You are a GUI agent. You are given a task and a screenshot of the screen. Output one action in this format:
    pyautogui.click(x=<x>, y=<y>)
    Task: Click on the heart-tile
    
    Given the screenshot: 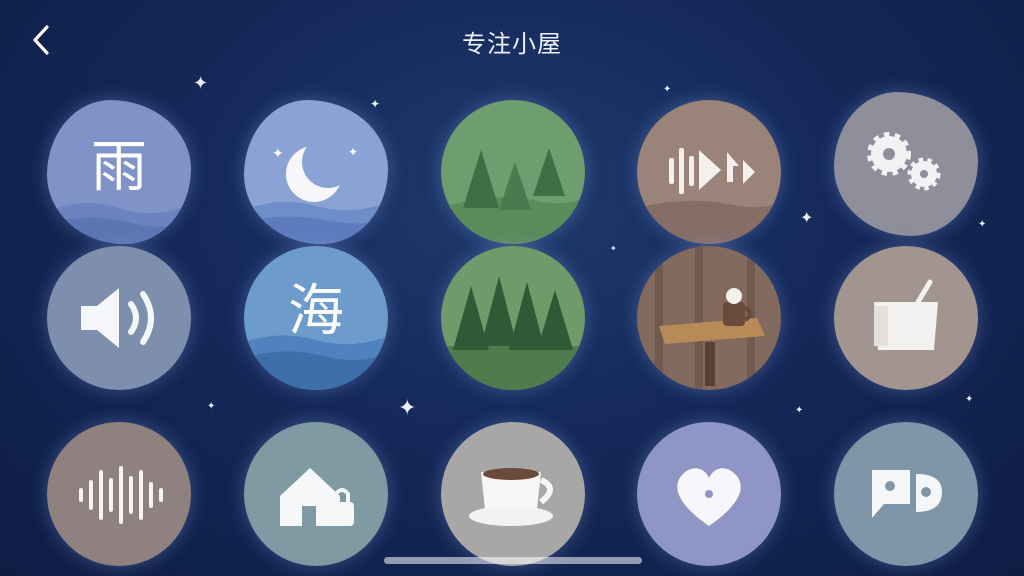 What is the action you would take?
    pyautogui.click(x=709, y=494)
    